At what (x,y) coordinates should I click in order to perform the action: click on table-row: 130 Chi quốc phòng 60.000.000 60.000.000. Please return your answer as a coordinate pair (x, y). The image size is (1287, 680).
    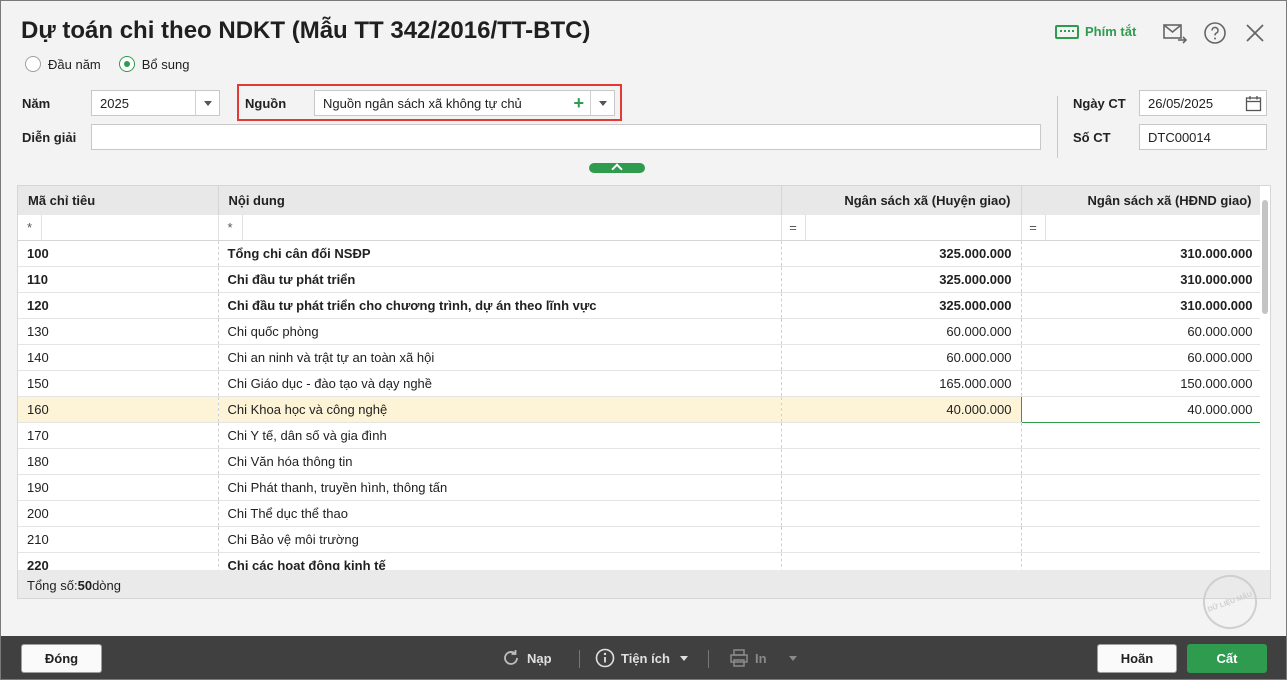
    Looking at the image, I should click on (640, 331).